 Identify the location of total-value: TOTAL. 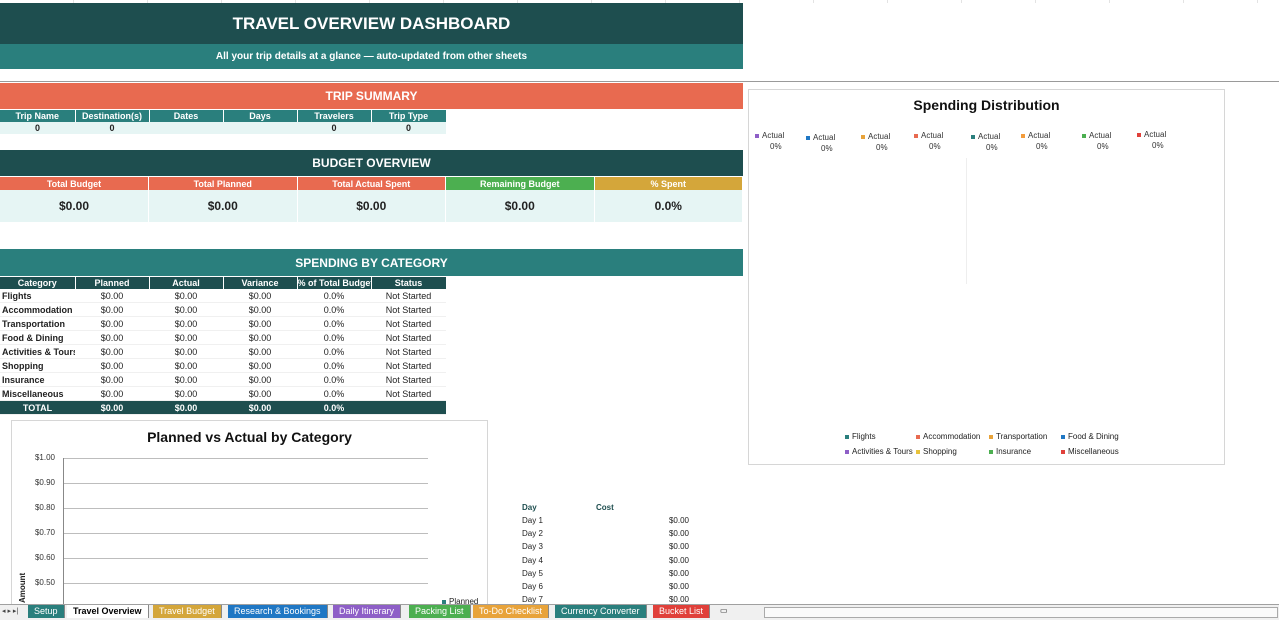
(37, 407).